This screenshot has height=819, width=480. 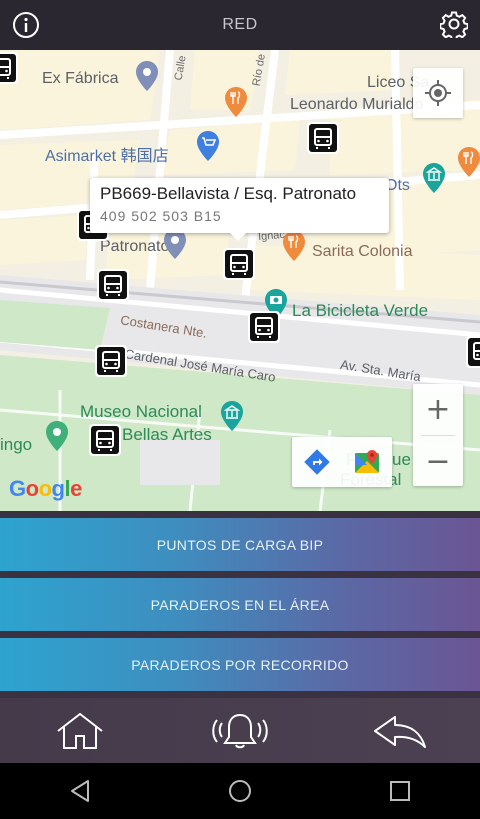 I want to click on map-label: Asimarket 韩国店, so click(x=107, y=156).